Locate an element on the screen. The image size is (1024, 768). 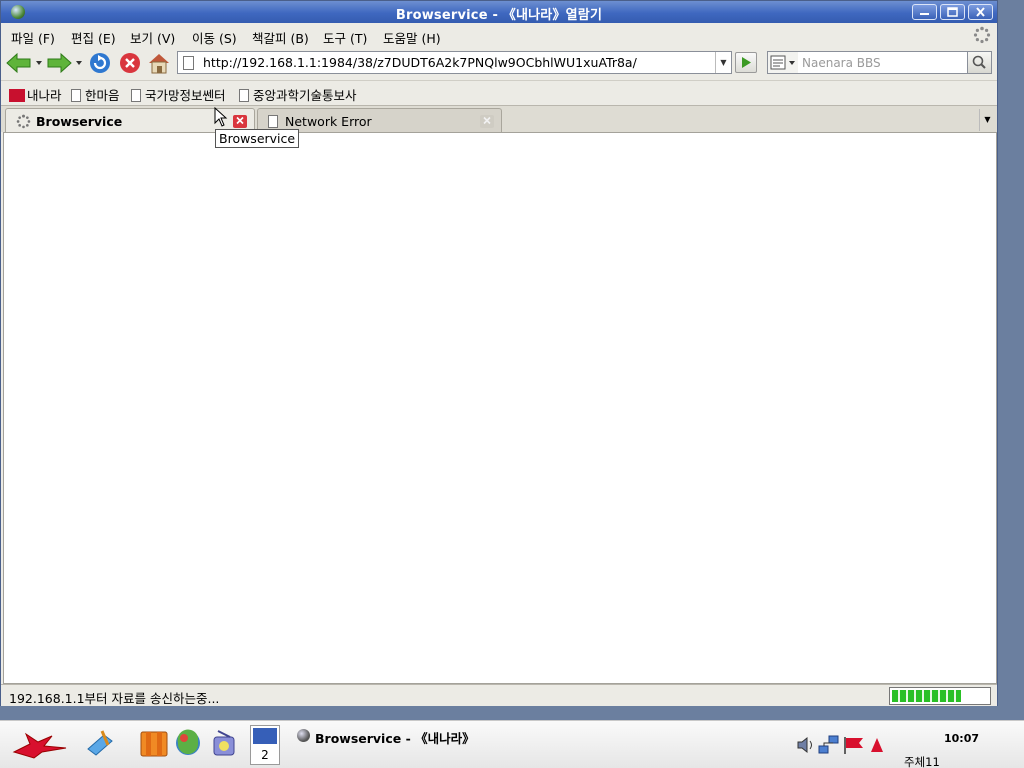
menu-bookmarks: 책갈피 (B) is located at coordinates (280, 37).